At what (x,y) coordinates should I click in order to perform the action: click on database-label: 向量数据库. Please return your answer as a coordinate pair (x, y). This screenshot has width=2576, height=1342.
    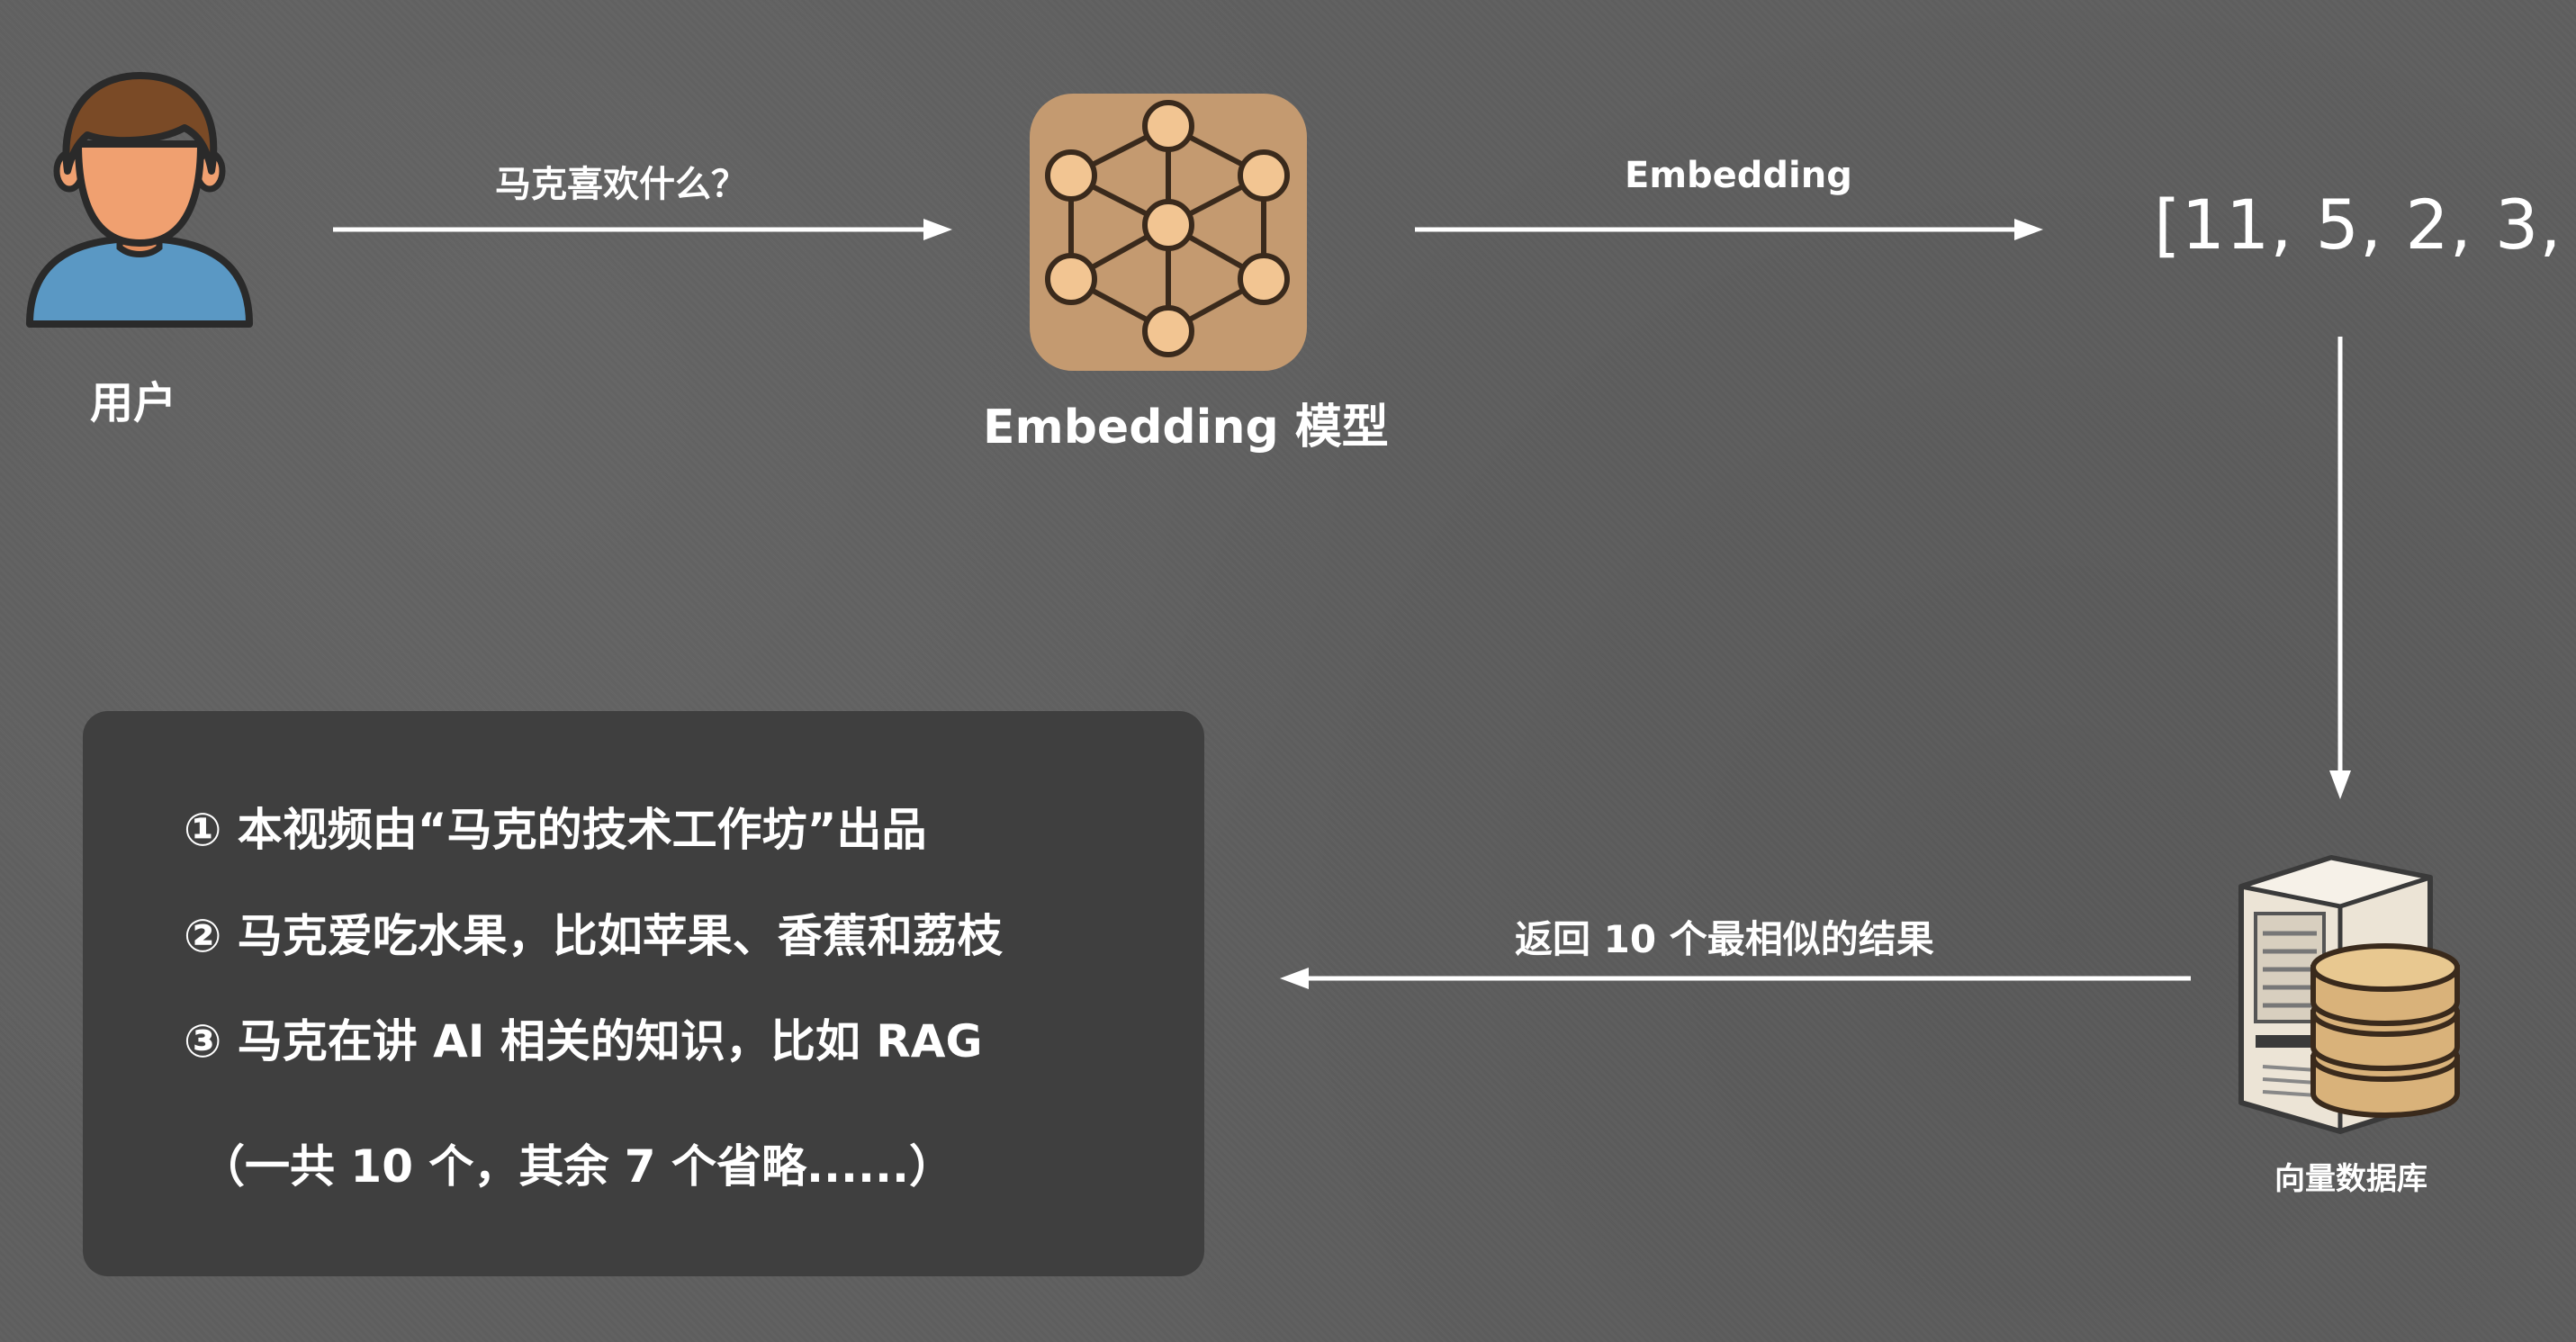
    Looking at the image, I should click on (2350, 1179).